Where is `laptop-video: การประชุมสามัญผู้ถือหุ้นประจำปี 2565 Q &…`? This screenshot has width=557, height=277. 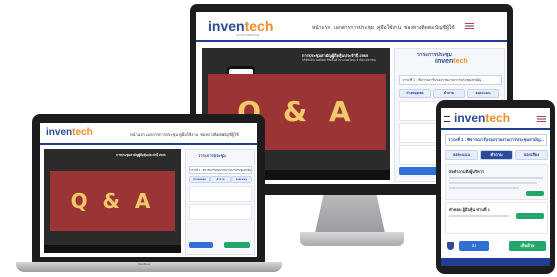
laptop-video: การประชุมสามัญผู้ถือหุ้นประจำปี 2565 Q &… is located at coordinates (112, 201).